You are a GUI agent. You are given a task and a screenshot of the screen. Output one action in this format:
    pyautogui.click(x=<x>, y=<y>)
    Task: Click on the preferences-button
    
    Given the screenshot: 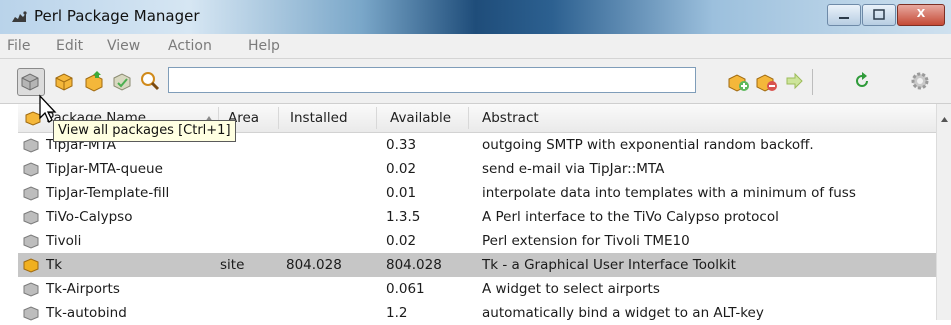 What is the action you would take?
    pyautogui.click(x=921, y=82)
    